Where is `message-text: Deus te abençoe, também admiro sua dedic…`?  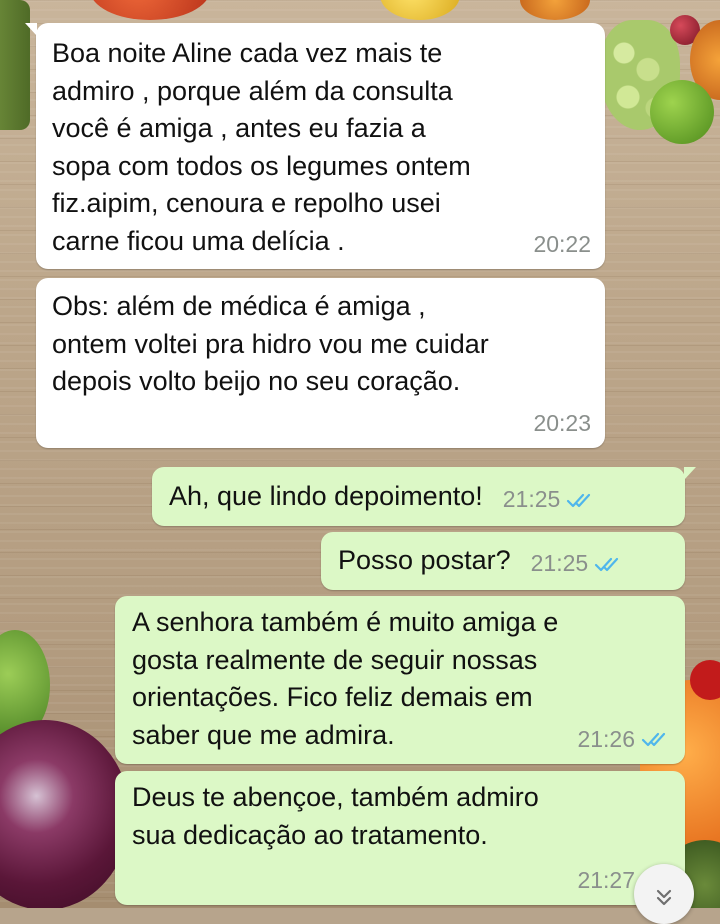 message-text: Deus te abençoe, também admiro sua dedic… is located at coordinates (335, 816).